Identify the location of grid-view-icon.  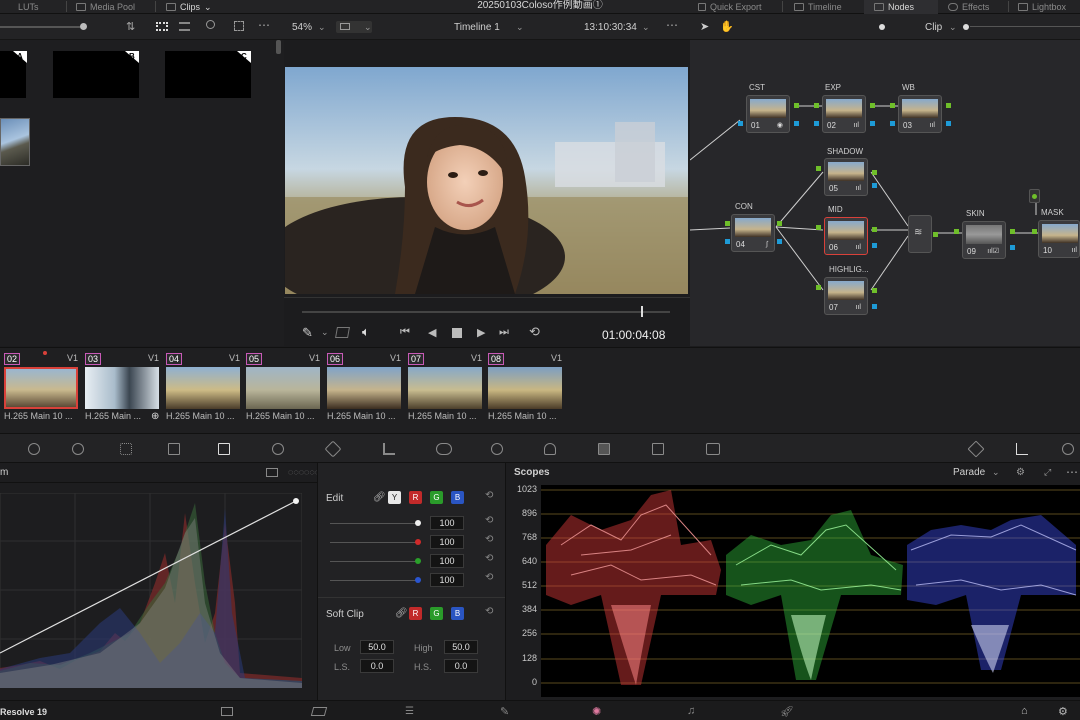
(162, 26).